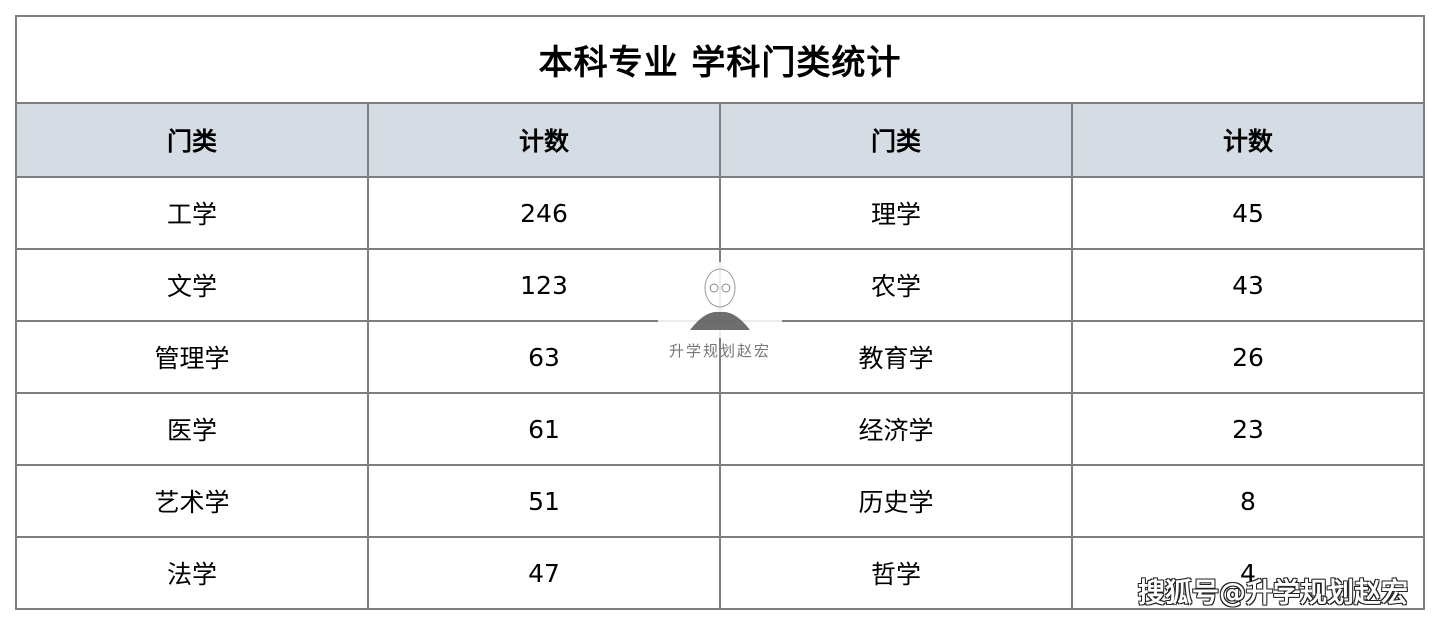 The height and width of the screenshot is (624, 1440). I want to click on category-cell: 管理学, so click(193, 357).